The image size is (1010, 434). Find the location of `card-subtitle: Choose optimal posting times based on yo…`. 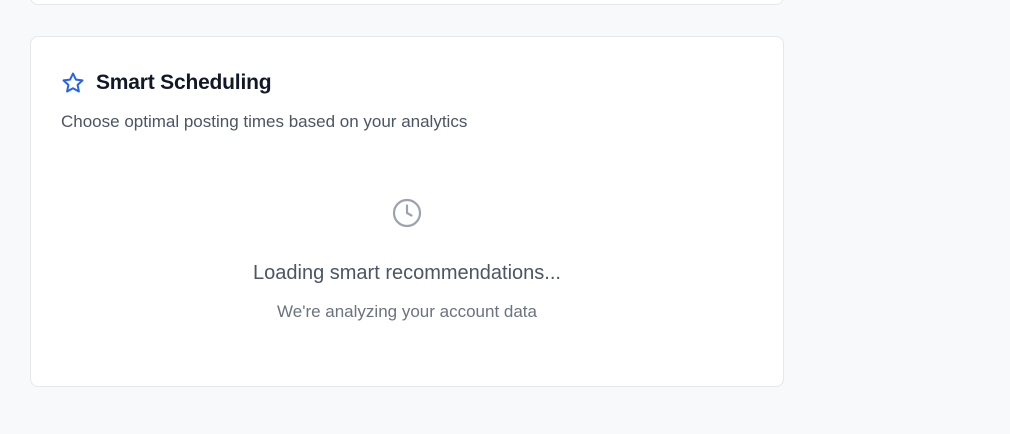

card-subtitle: Choose optimal posting times based on yo… is located at coordinates (264, 121).